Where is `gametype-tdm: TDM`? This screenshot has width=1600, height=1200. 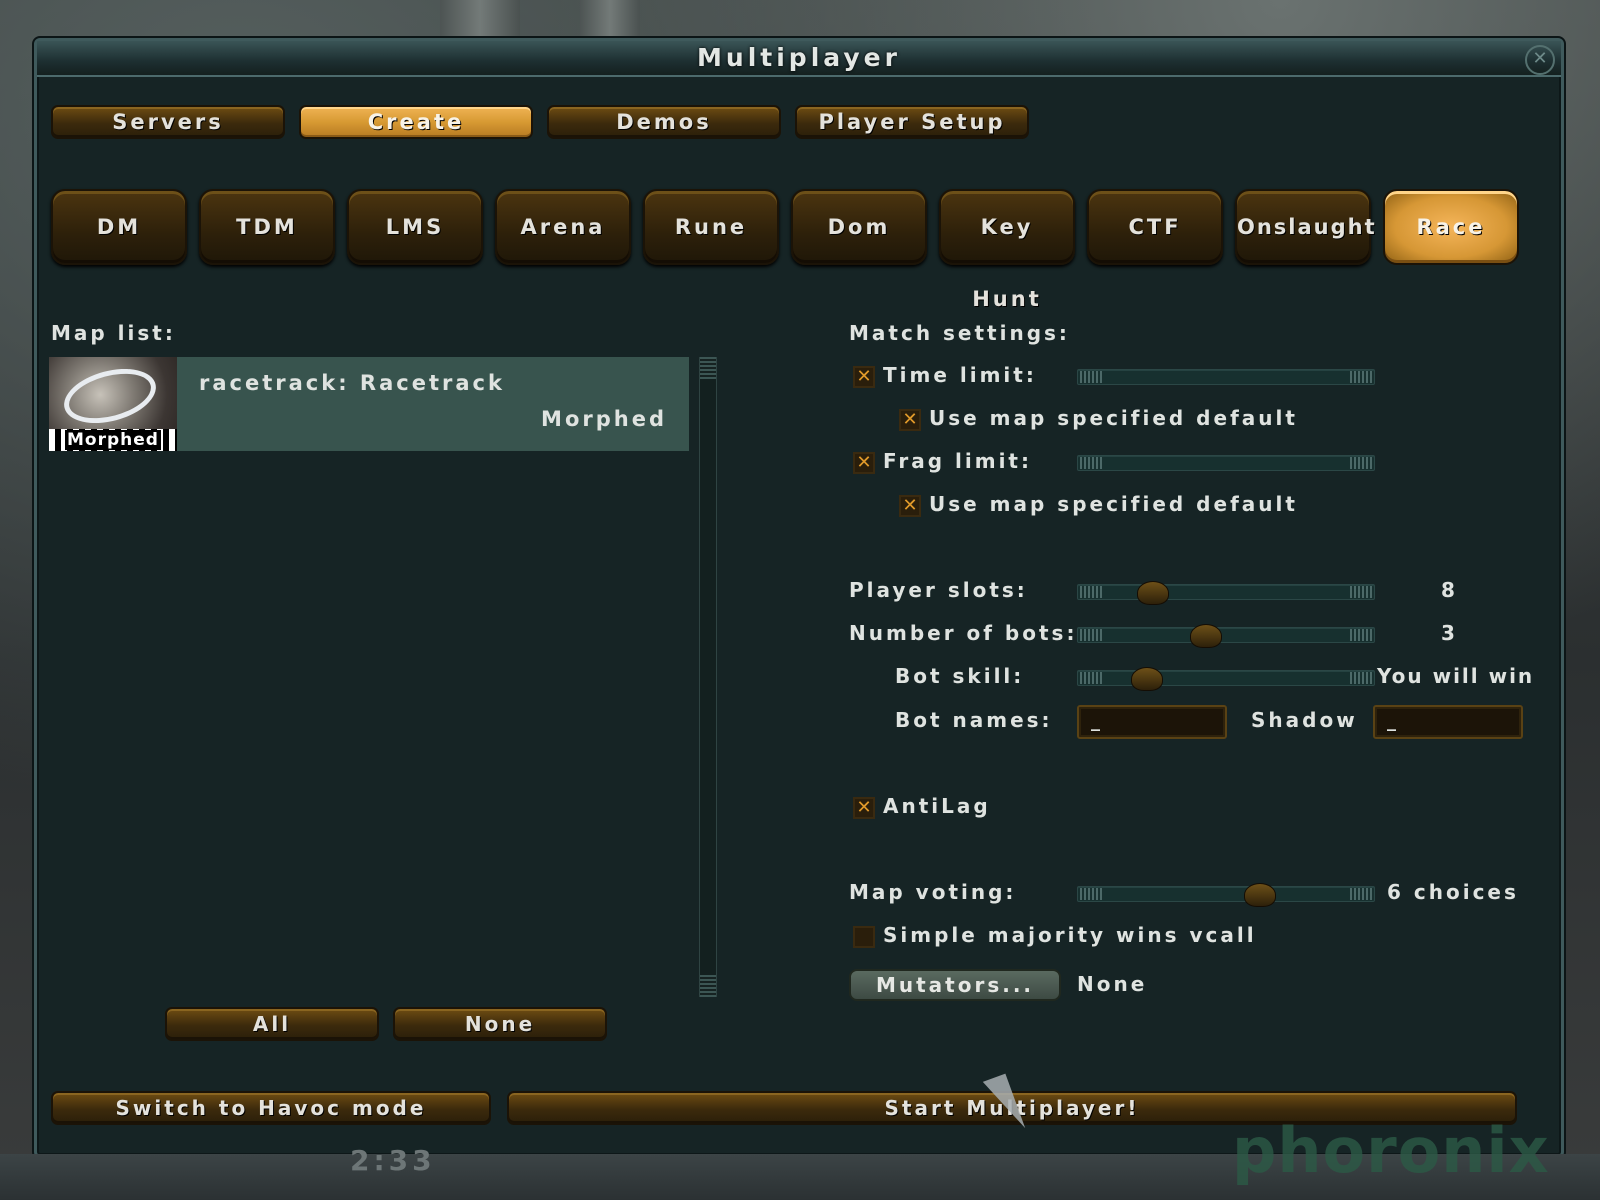
gametype-tdm: TDM is located at coordinates (267, 227).